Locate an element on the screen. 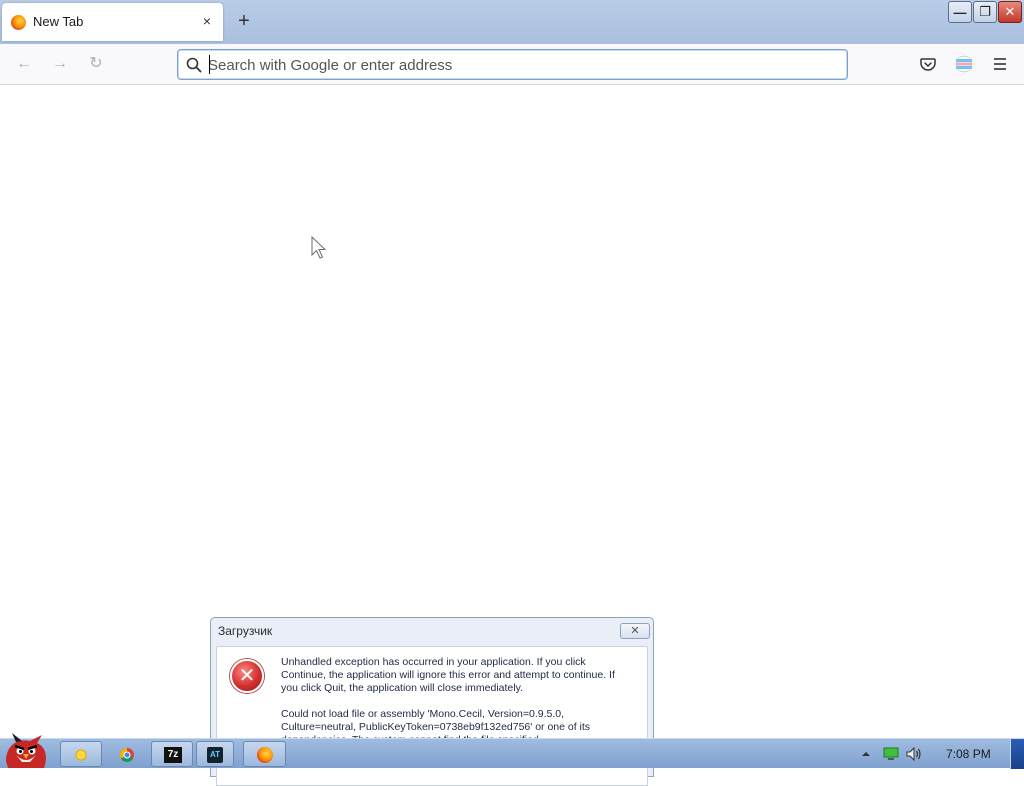 The width and height of the screenshot is (1024, 786). network-icon is located at coordinates (891, 754).